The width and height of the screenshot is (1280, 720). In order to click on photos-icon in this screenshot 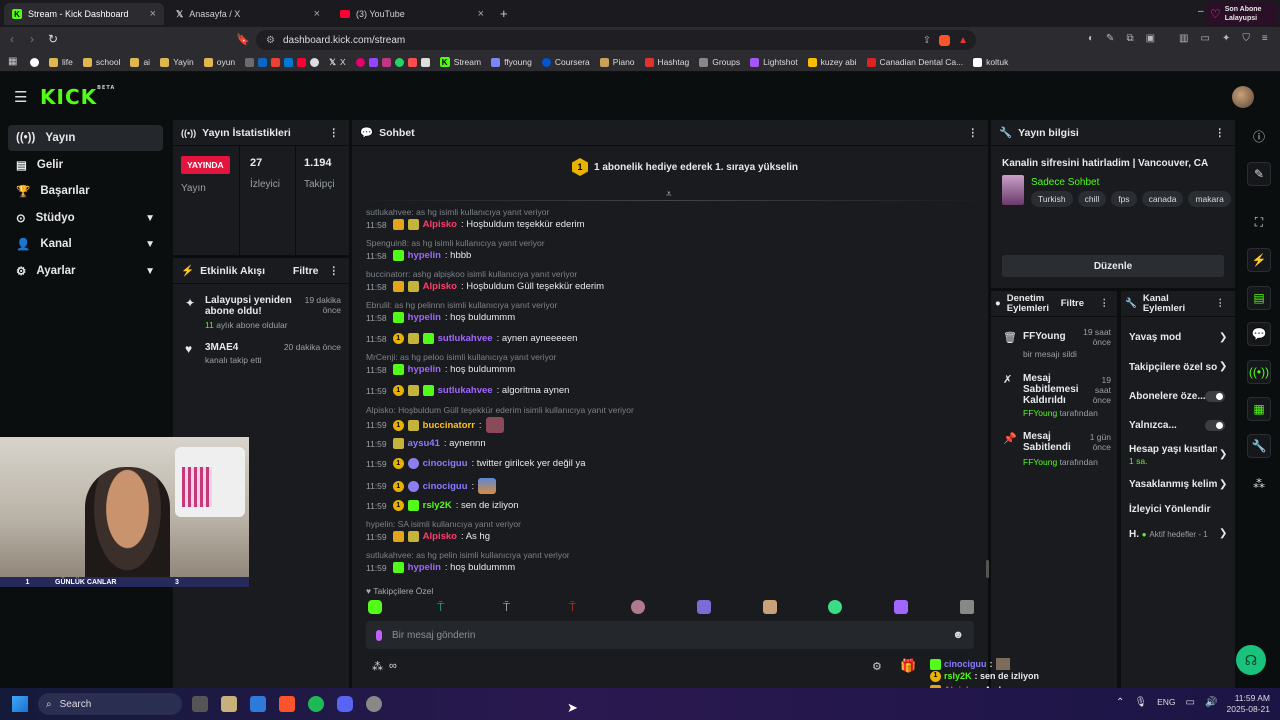, I will do `click(258, 704)`.